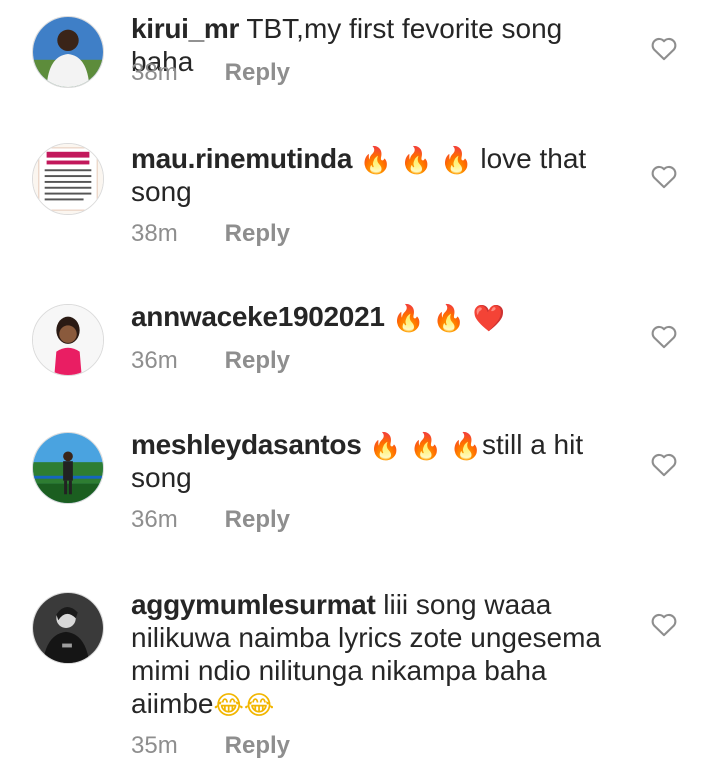 The height and width of the screenshot is (760, 720). I want to click on comment-body: mau.rinemutinda 🔥 🔥 🔥 love that song, so click(381, 175).